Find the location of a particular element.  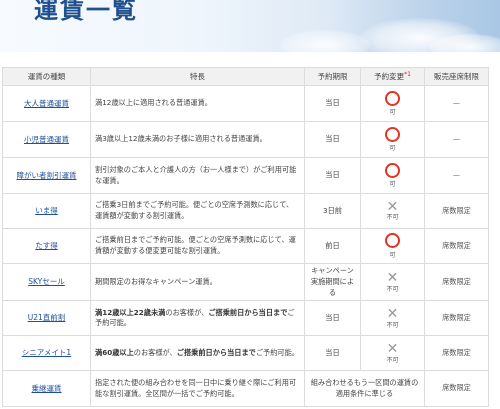

fare-name-cell: シニアメイト1 is located at coordinates (46, 353).